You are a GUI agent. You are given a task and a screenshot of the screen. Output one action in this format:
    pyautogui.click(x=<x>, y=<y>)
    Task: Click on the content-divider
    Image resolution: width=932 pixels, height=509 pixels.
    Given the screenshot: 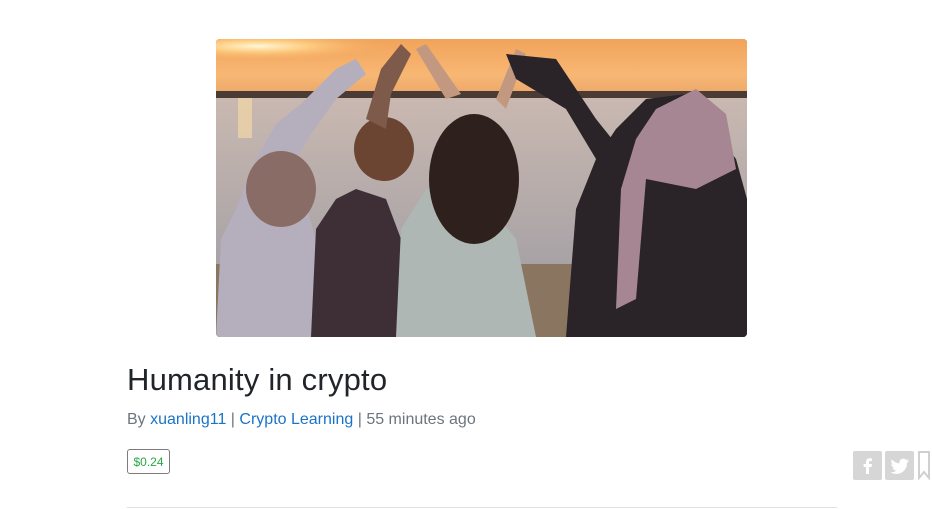 What is the action you would take?
    pyautogui.click(x=482, y=507)
    